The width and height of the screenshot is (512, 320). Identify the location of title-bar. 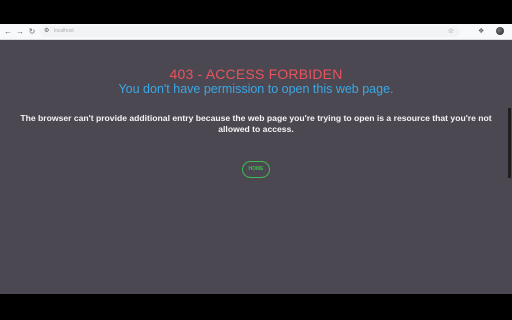
(256, 12).